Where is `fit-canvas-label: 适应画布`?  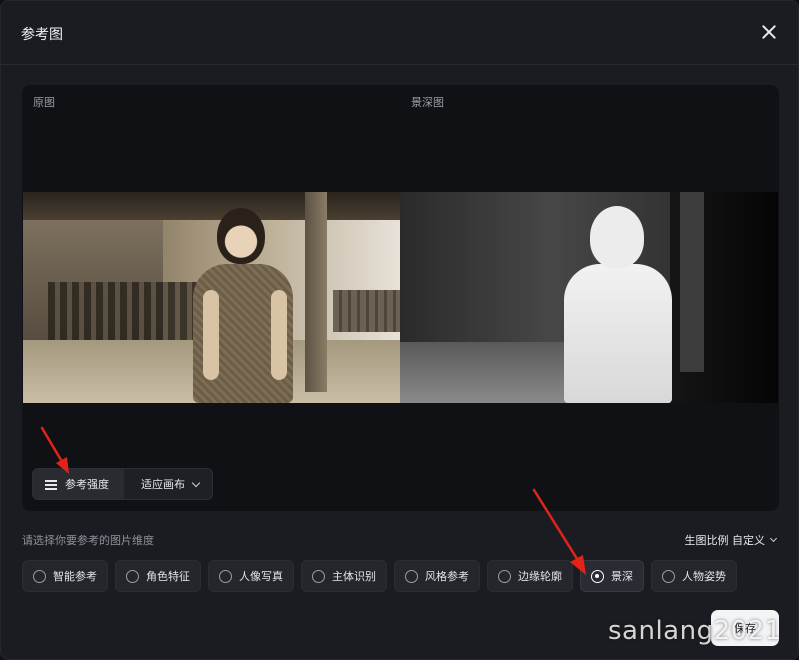 fit-canvas-label: 适应画布 is located at coordinates (163, 484).